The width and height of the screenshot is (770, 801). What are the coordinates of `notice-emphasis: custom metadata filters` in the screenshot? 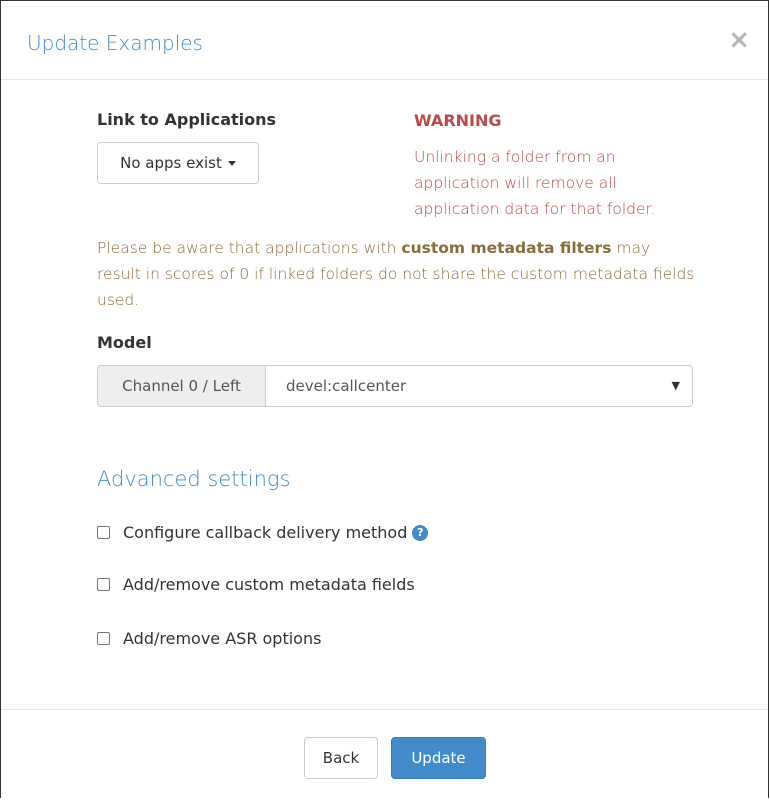 It's located at (506, 248).